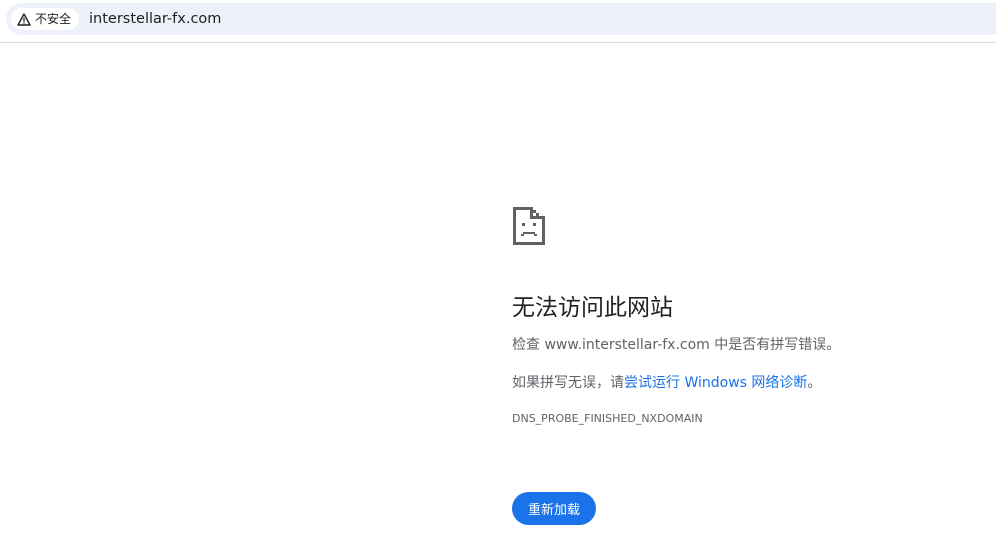 The height and width of the screenshot is (553, 996). Describe the element at coordinates (568, 383) in the screenshot. I see `diagnostics-prefix: 如果拼写无误，请` at that location.